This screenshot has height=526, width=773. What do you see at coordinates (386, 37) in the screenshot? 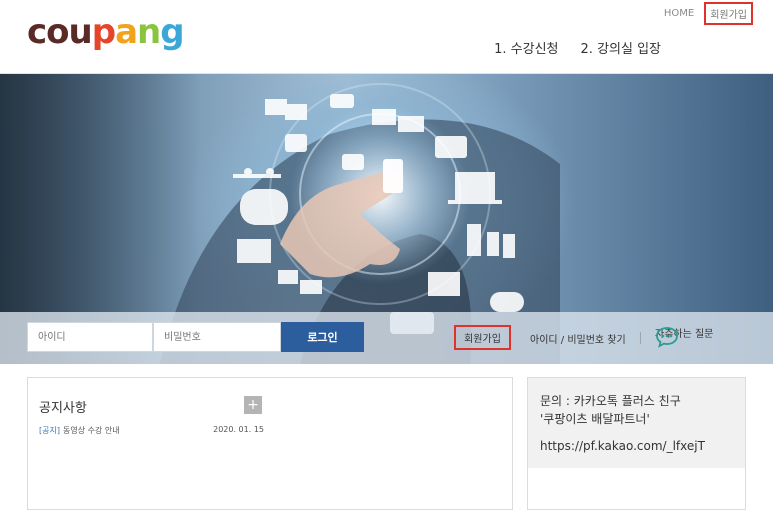
I see `site-header: coupang HOME 회원가입 1. 수강신청 2. 강의실 입장` at bounding box center [386, 37].